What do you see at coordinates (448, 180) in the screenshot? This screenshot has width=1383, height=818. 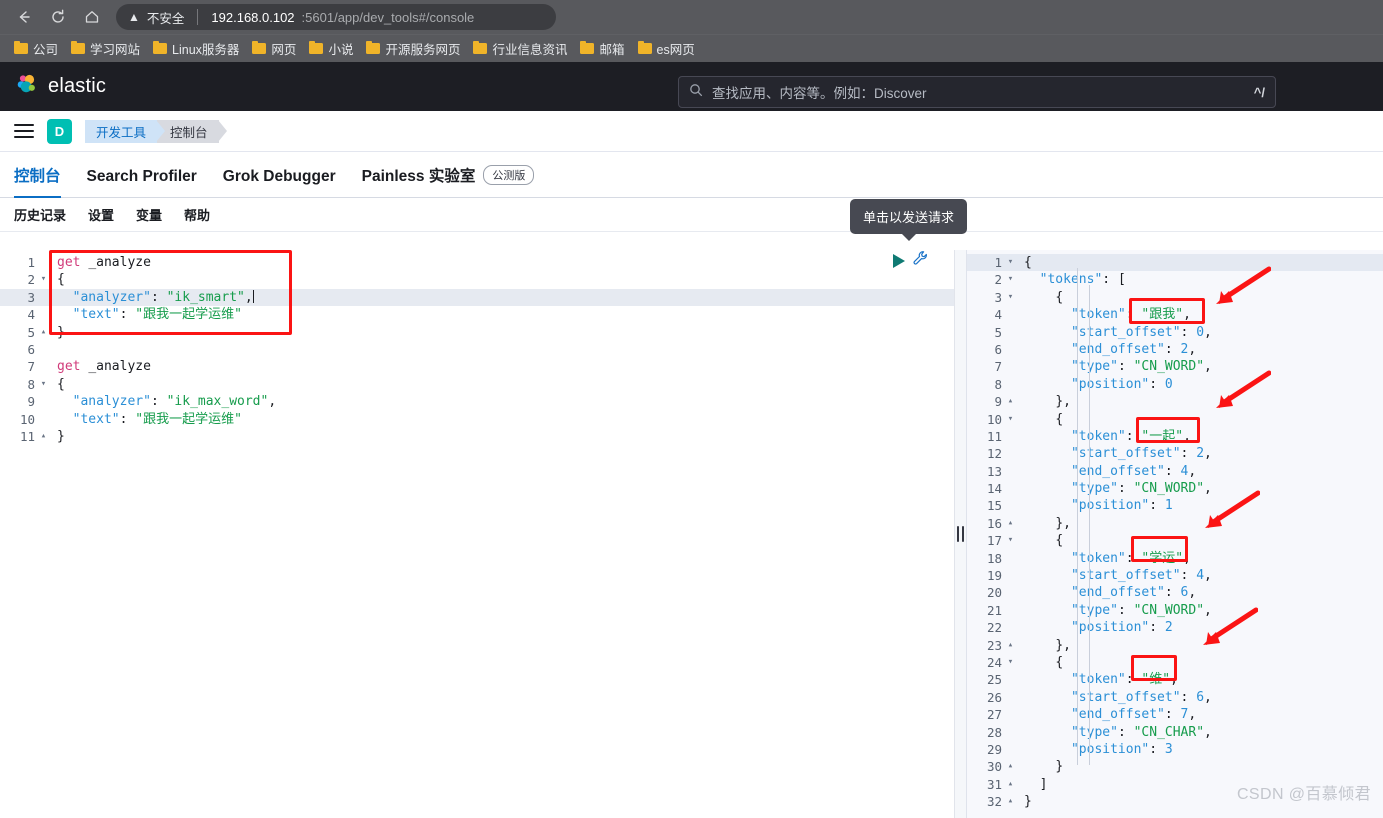 I see `tab-Painless 实验室: Painless 实验室 公测版` at bounding box center [448, 180].